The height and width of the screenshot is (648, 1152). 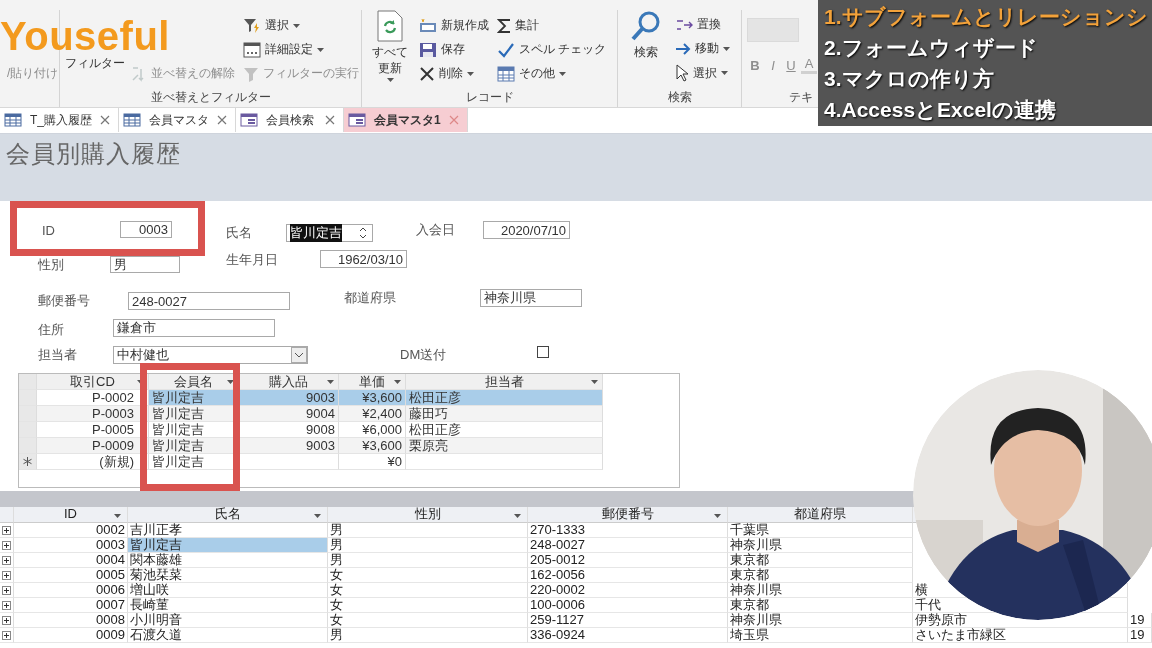 I want to click on ribbon-button: スペル チェック, so click(x=552, y=49).